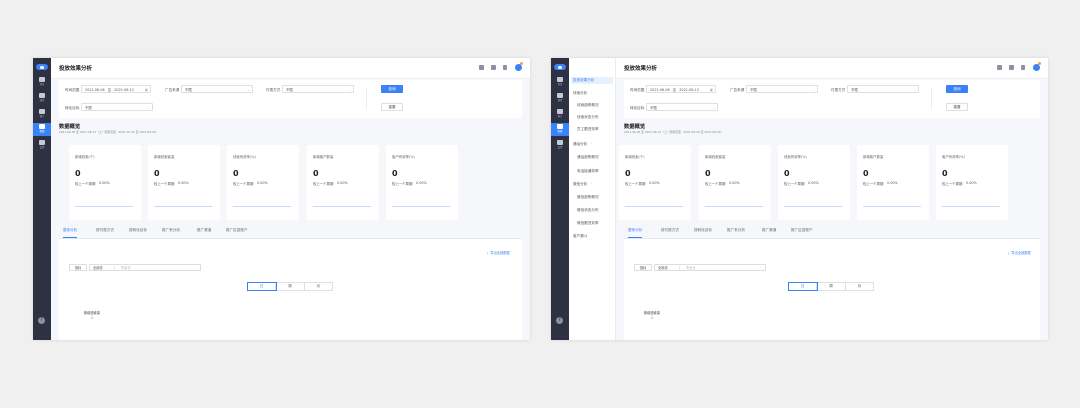  I want to click on phone-icon, so click(42, 95).